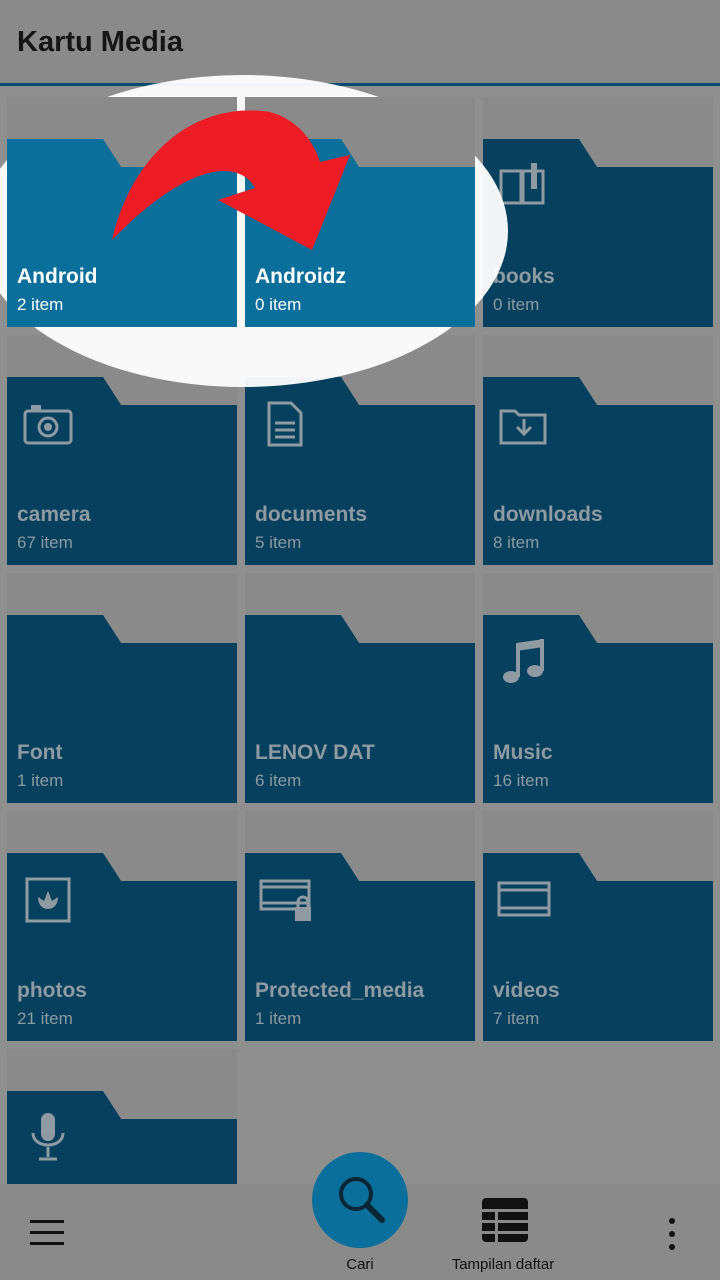  I want to click on folder-count: 67 item, so click(45, 542).